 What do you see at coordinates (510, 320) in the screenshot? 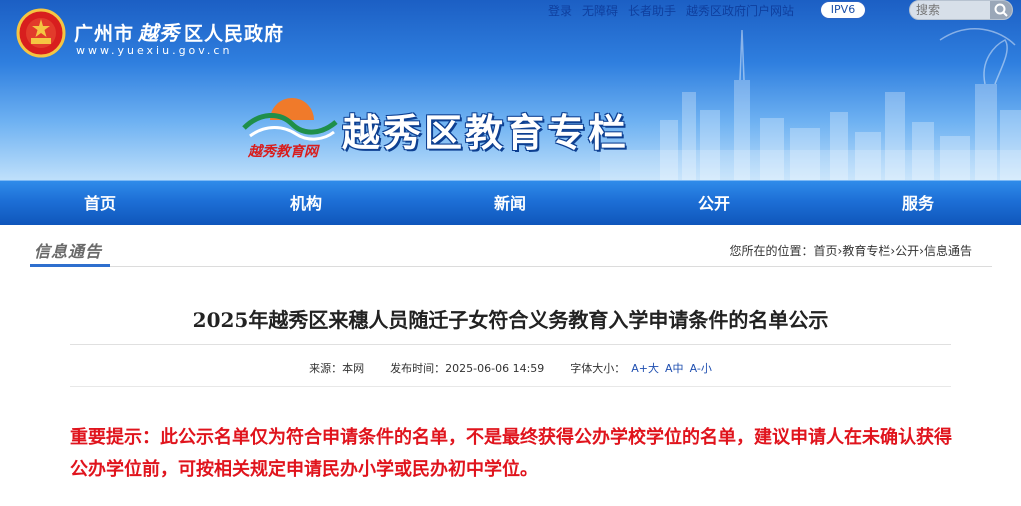
I see `article-title: 2025年越秀区来穗人员随迁子女符合义务教育入学申请条件的名单公示` at bounding box center [510, 320].